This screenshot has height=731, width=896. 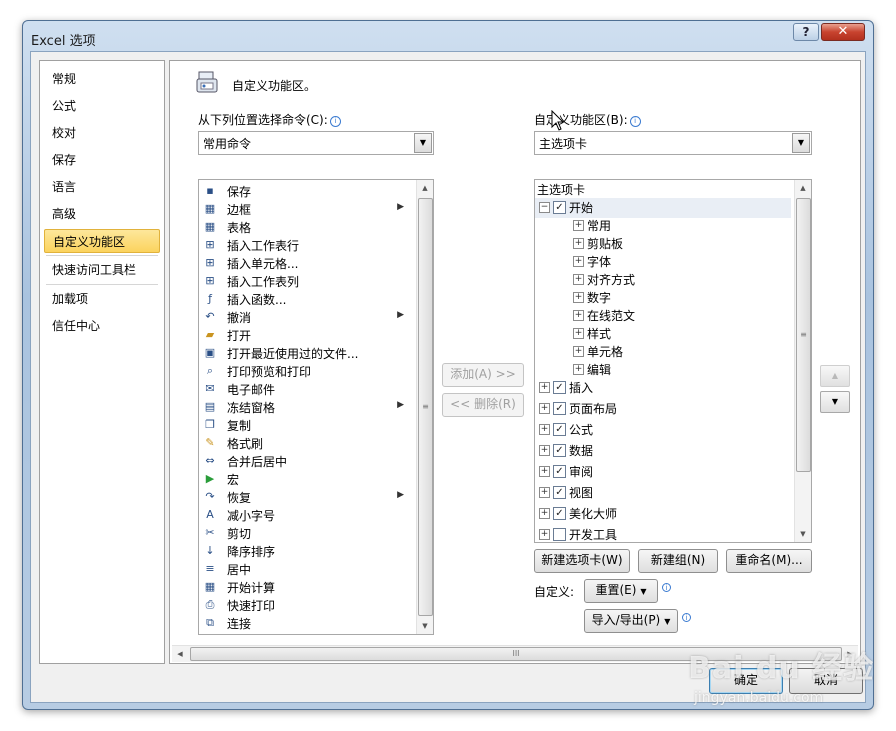 I want to click on command-item: ⌕ 打印预览和打印, so click(x=303, y=371).